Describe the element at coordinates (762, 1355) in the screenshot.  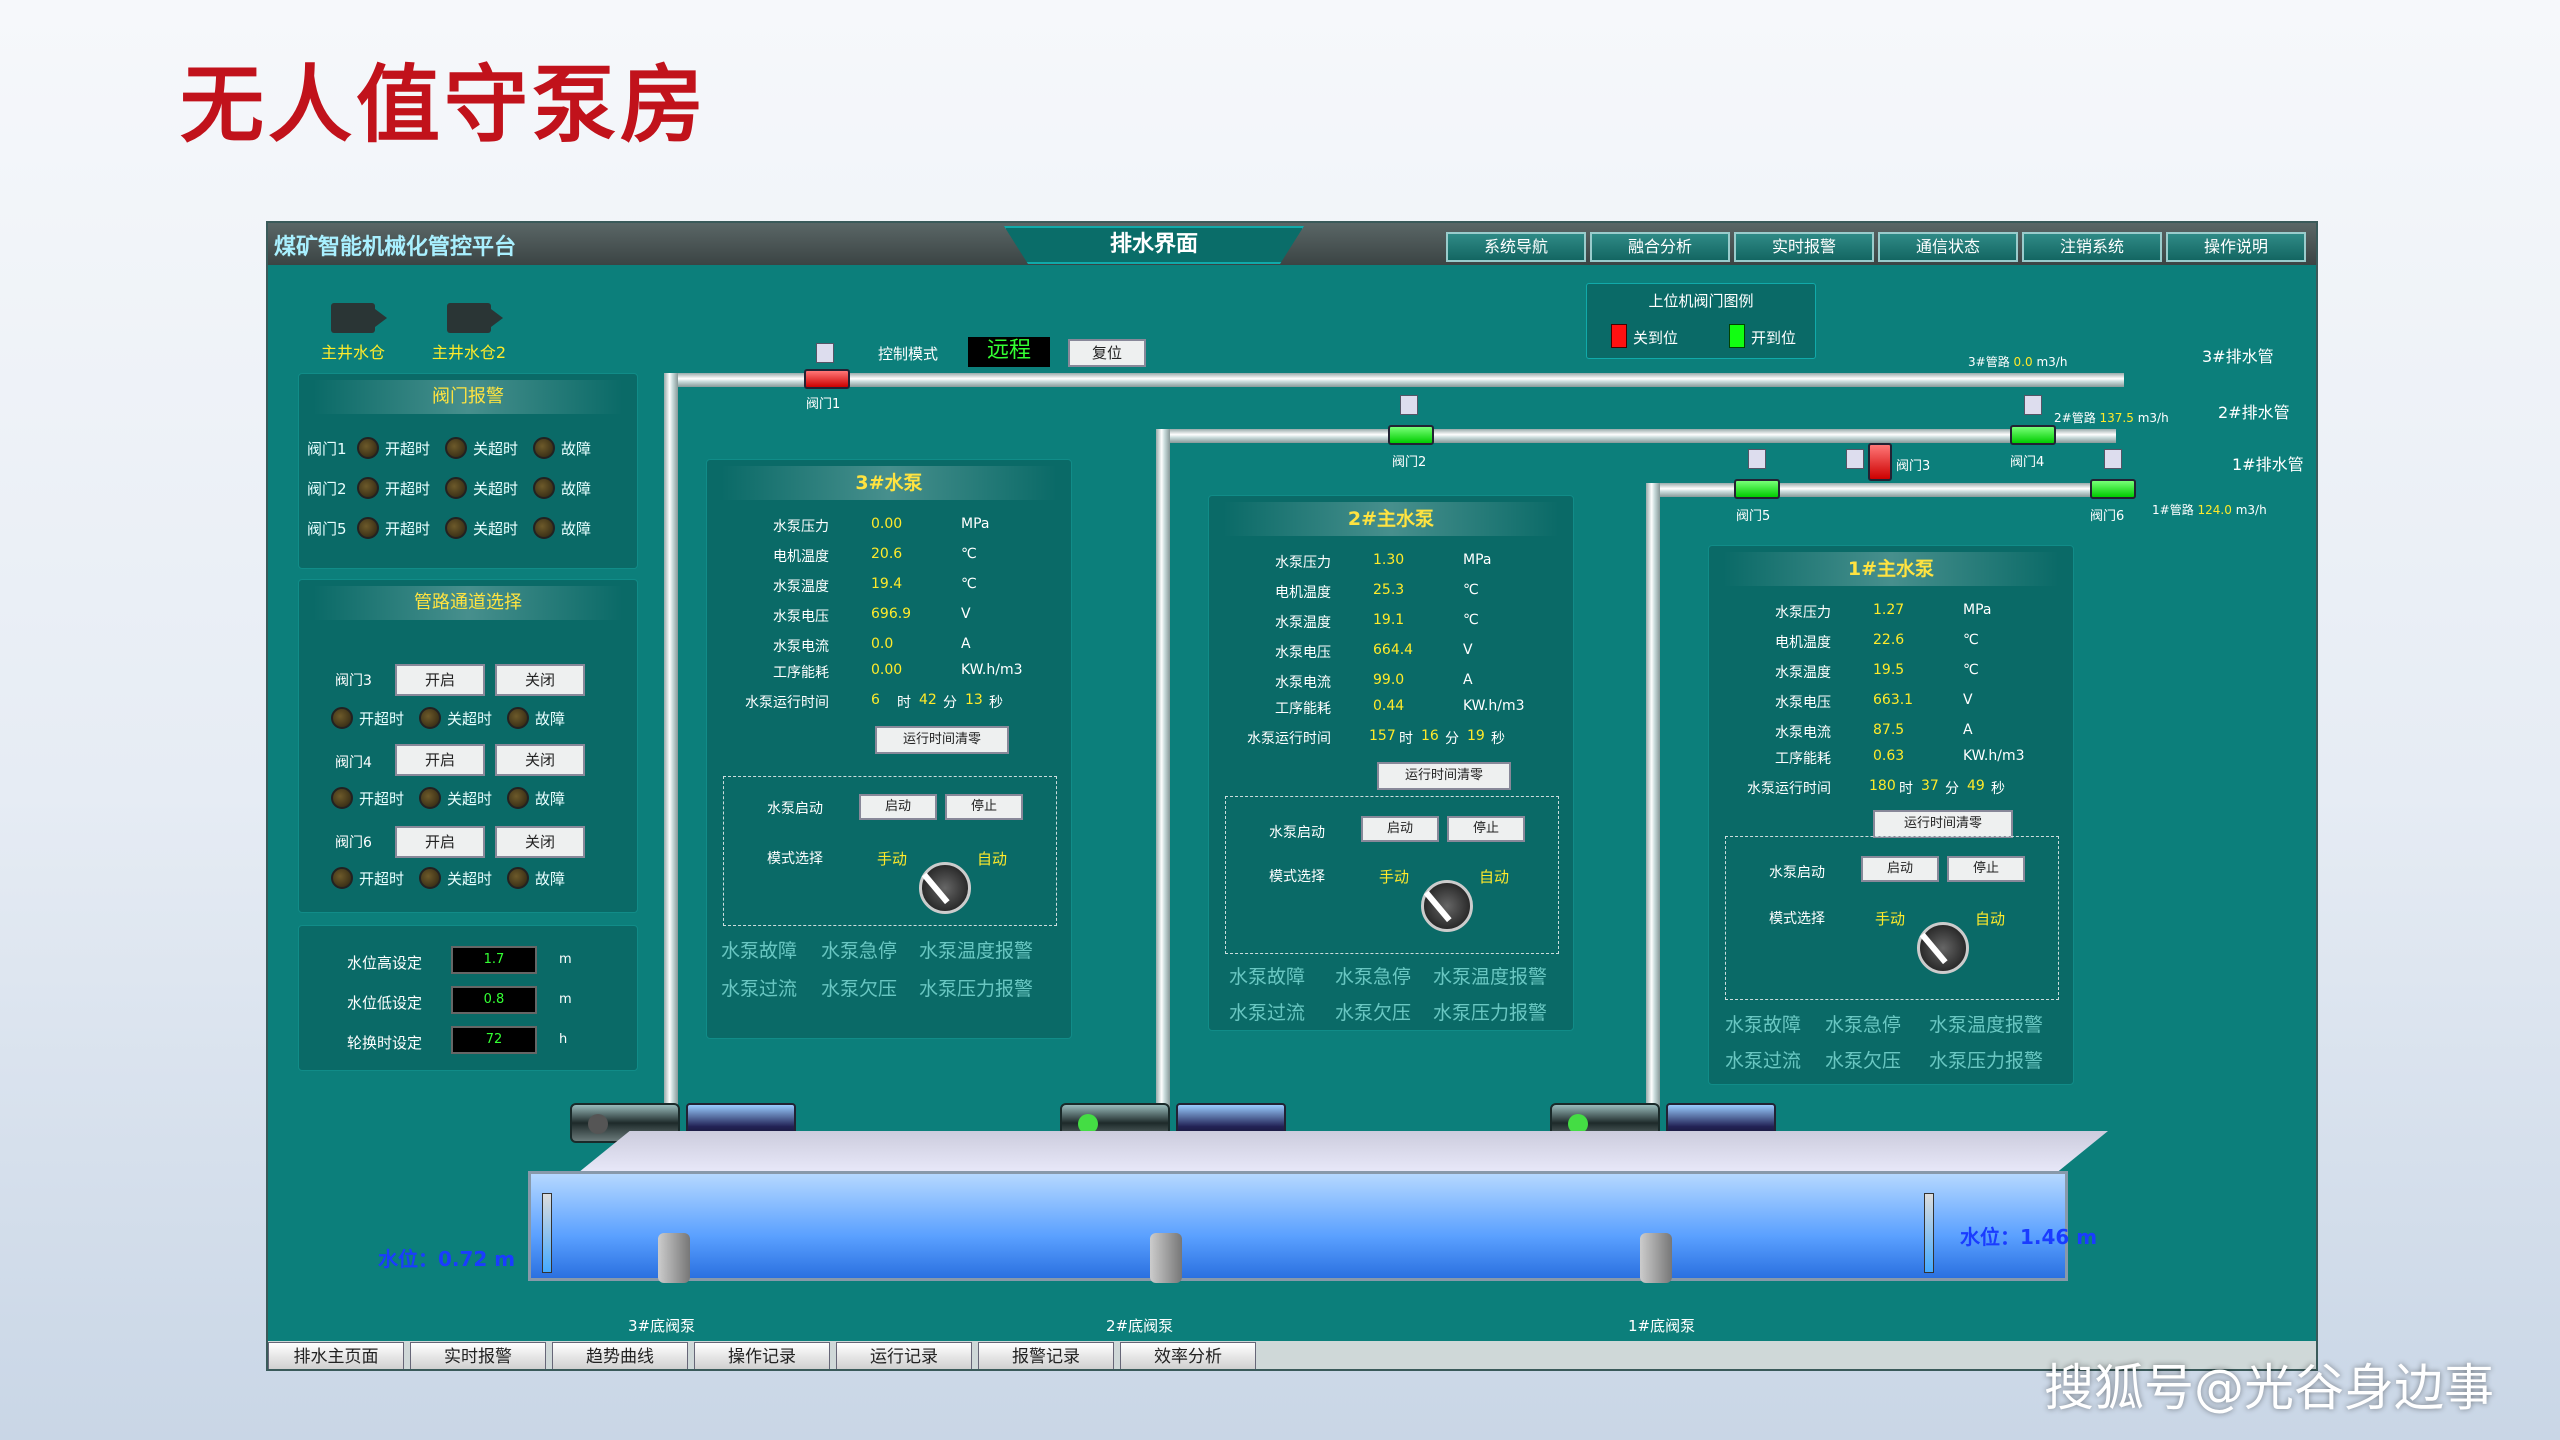
I see `bottom-nav-oplog: 操作记录` at that location.